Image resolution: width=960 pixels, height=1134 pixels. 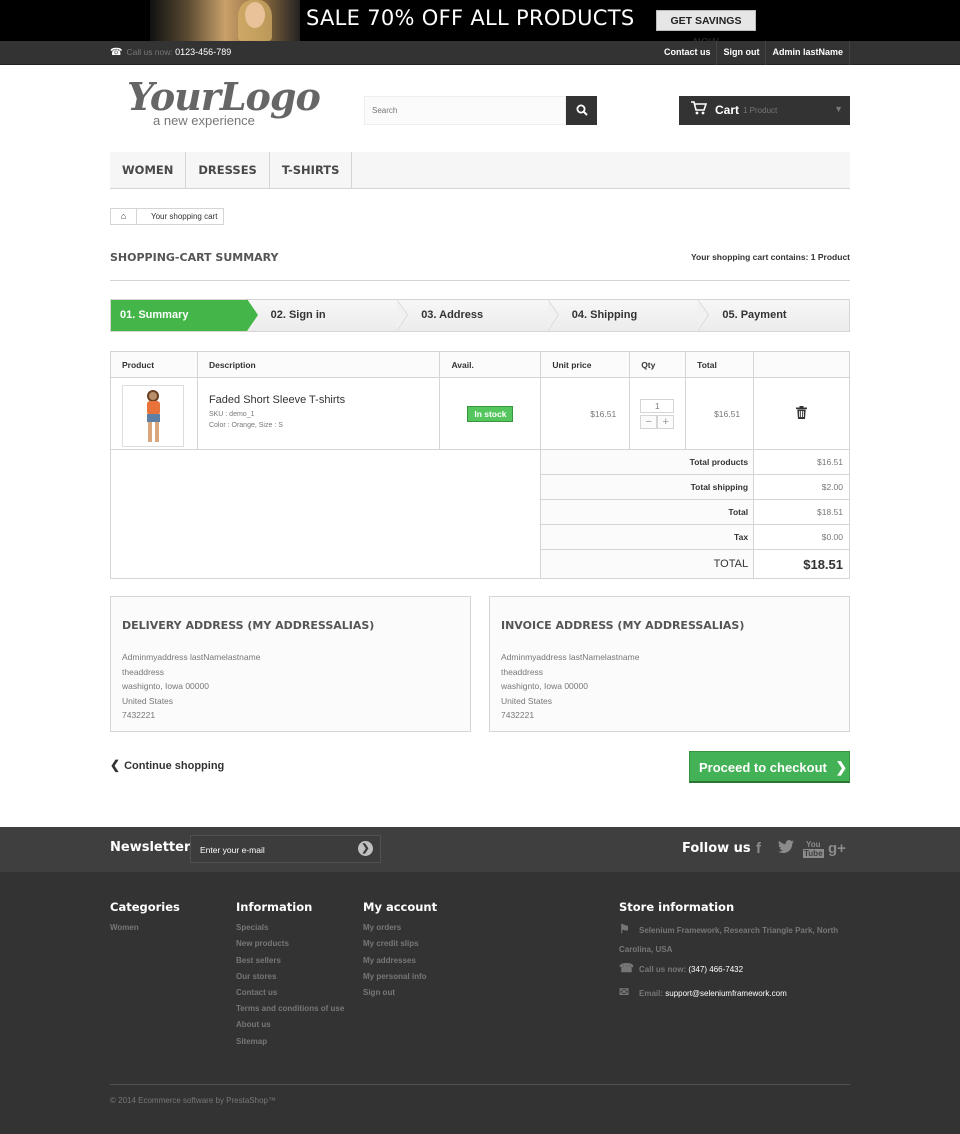 I want to click on search-button, so click(x=581, y=110).